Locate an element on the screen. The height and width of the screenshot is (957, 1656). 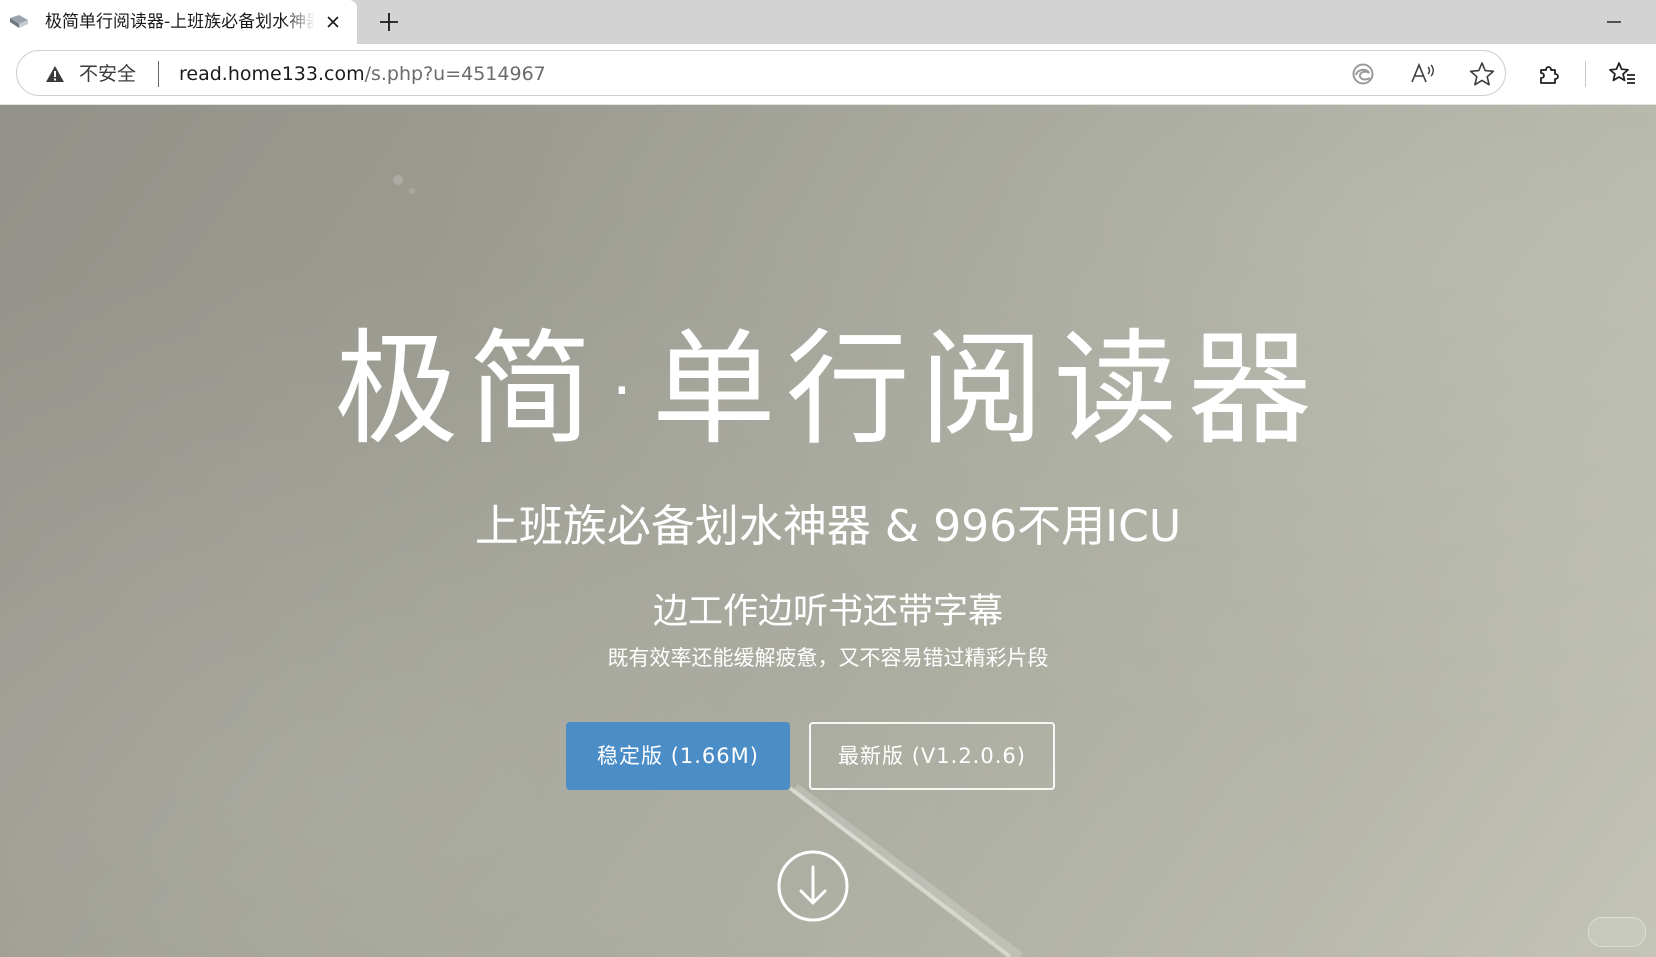
address-separator is located at coordinates (158, 74).